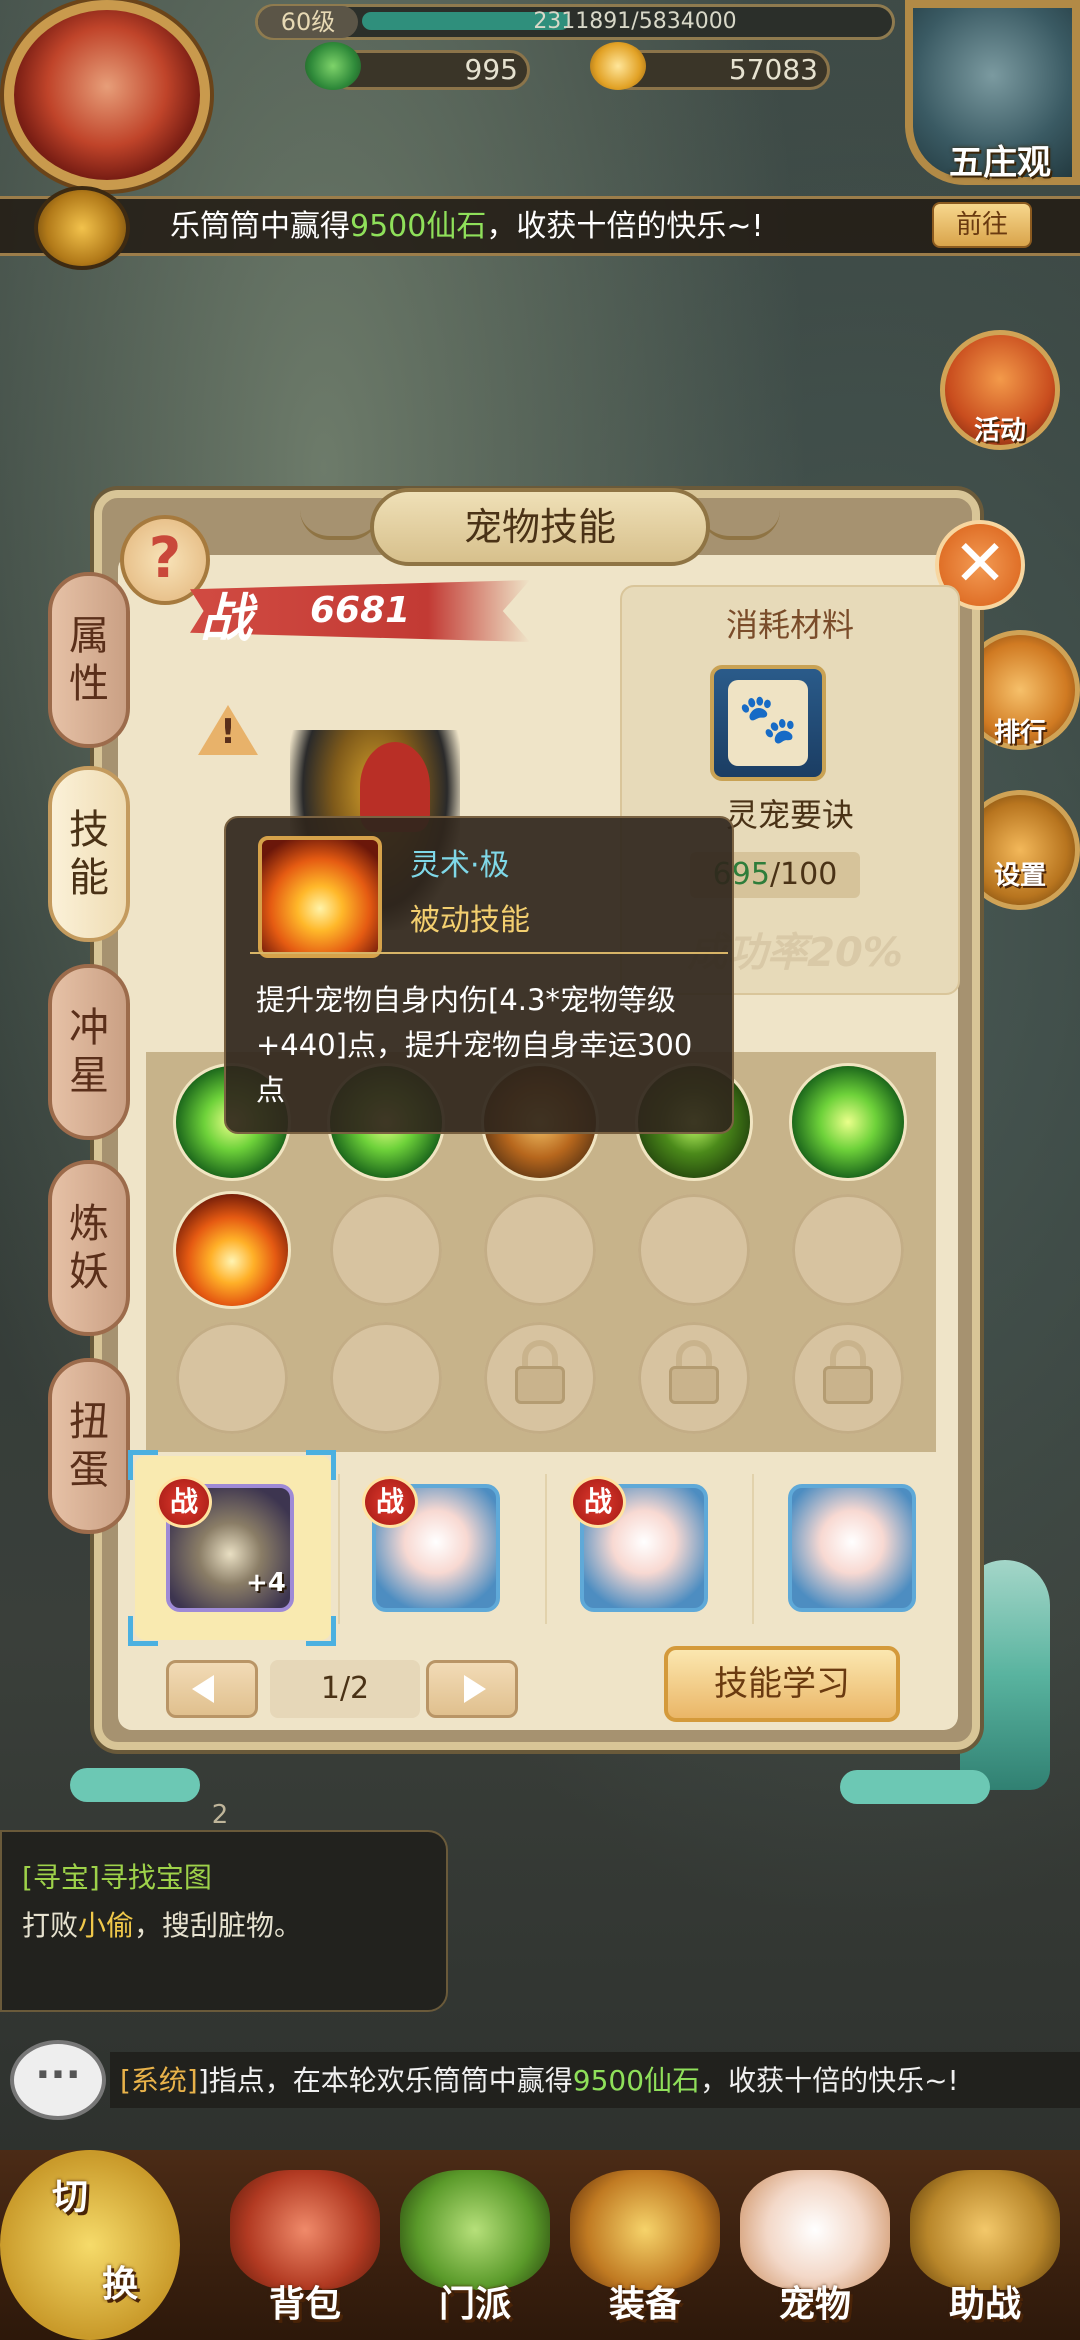 This screenshot has height=2340, width=1080. I want to click on tab-attributes-char2: 性, so click(89, 684).